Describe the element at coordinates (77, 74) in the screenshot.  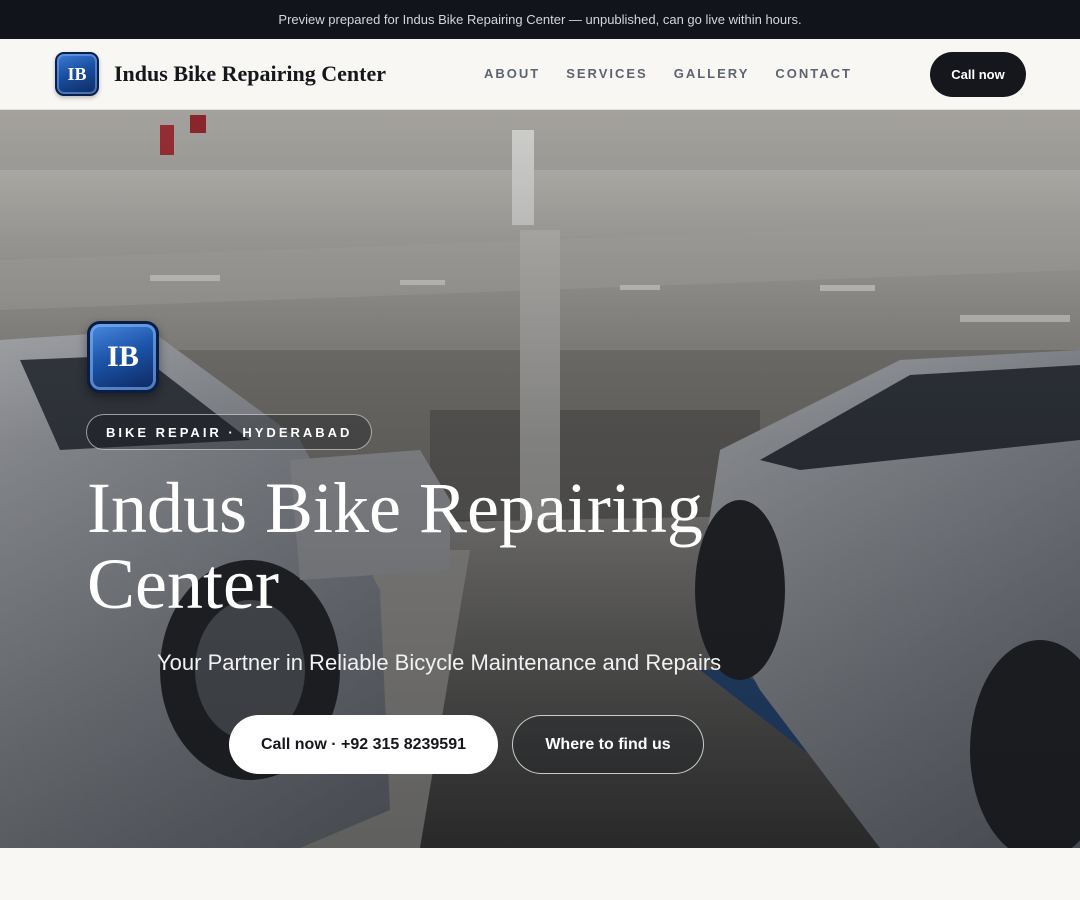
I see `brand-logo: IB` at that location.